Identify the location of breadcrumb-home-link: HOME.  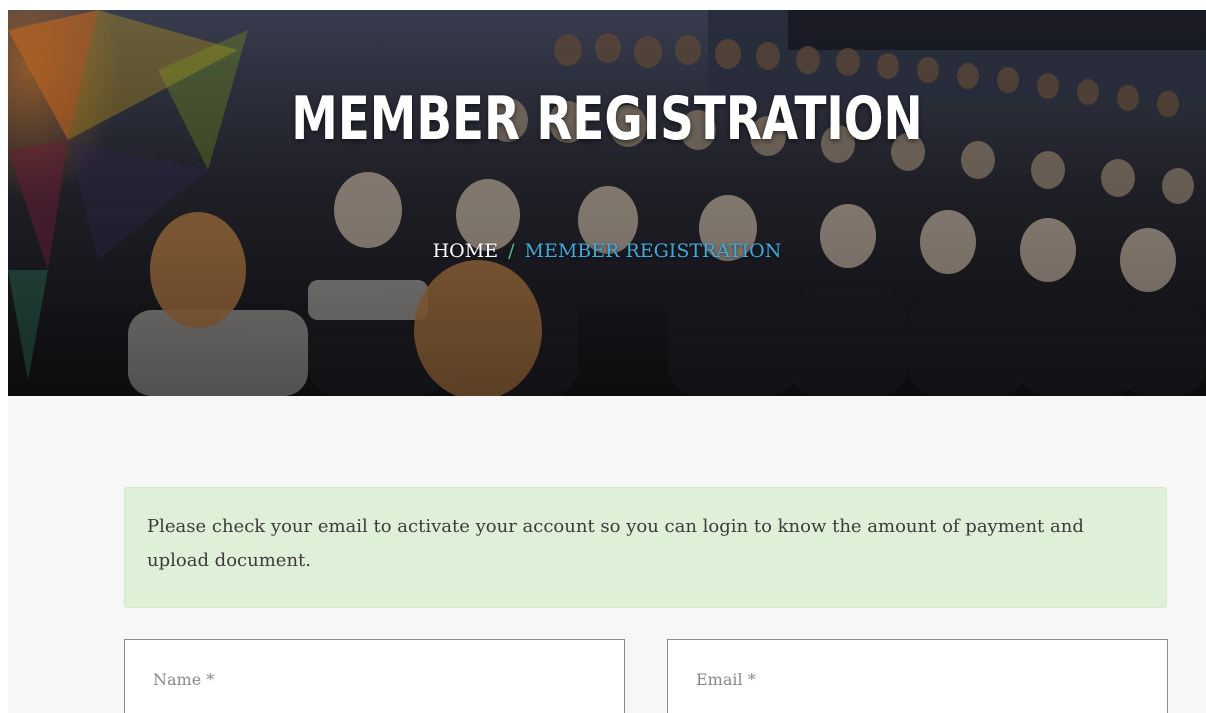
(465, 251).